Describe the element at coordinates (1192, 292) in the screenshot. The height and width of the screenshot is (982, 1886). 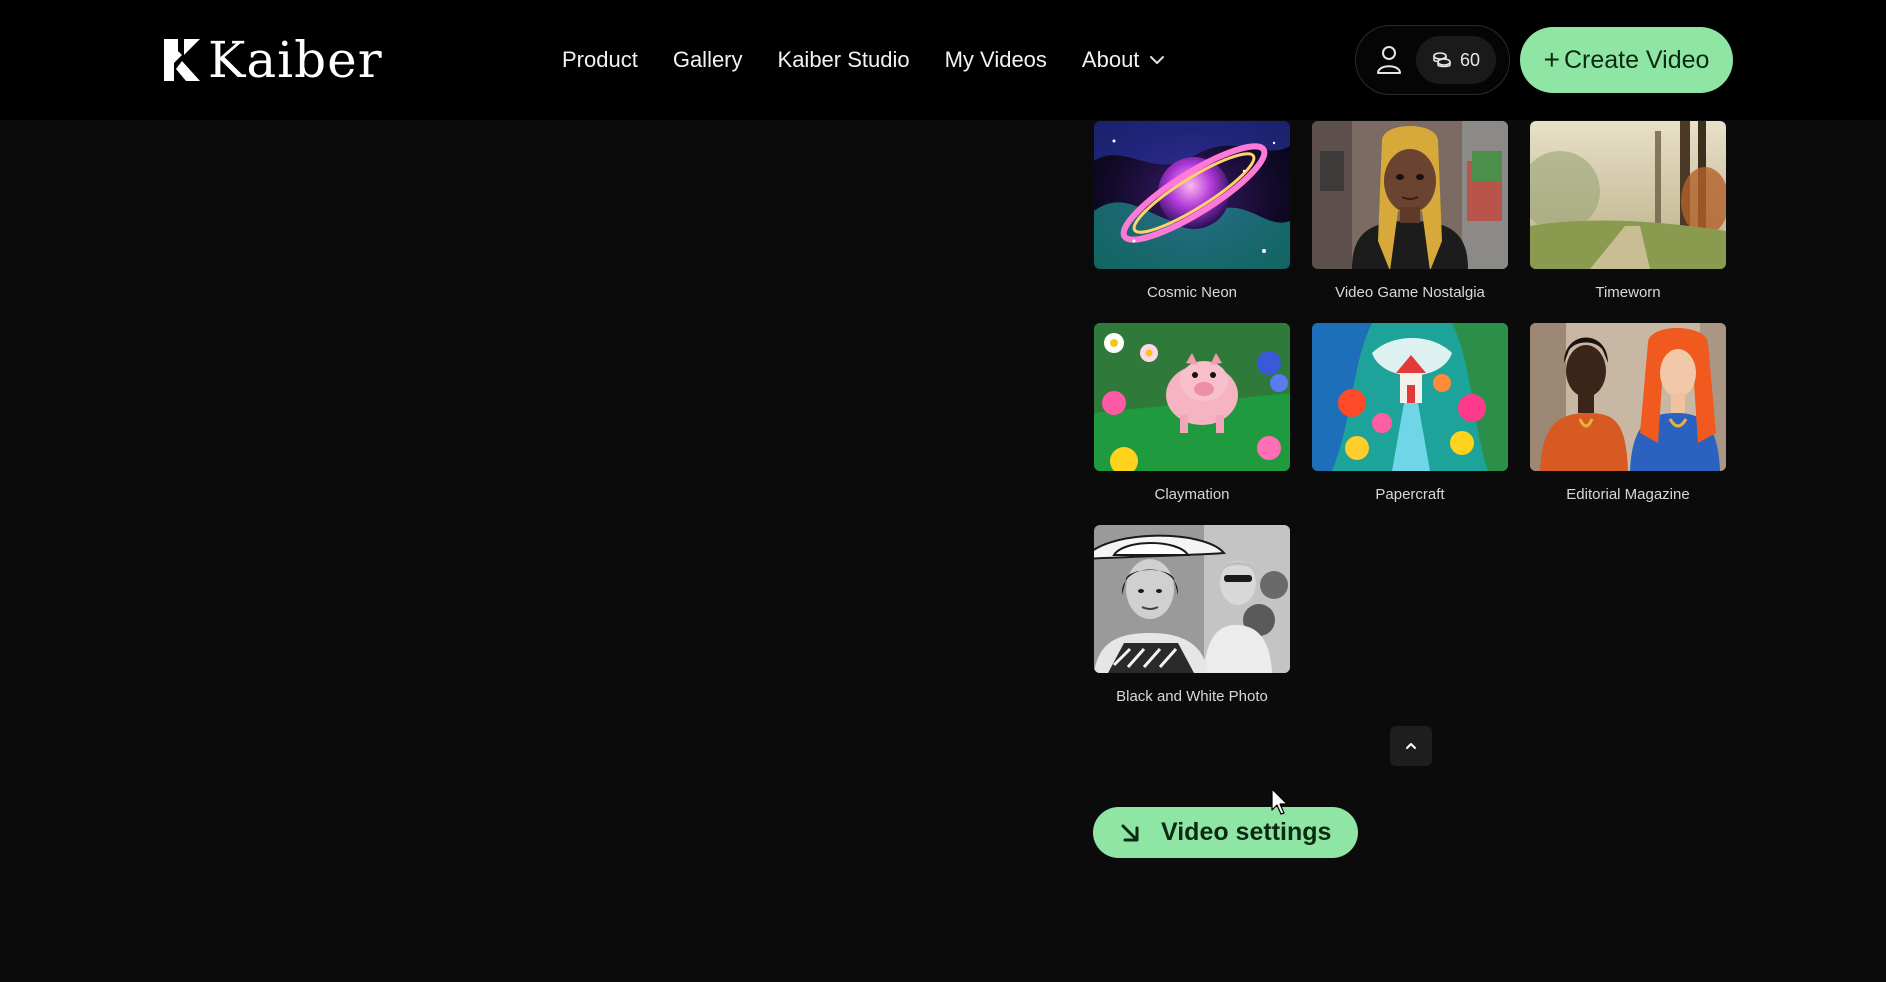
I see `style-label: Cosmic Neon` at that location.